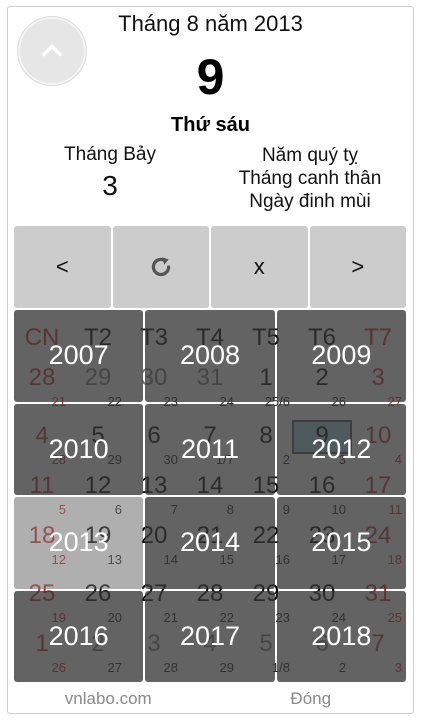  Describe the element at coordinates (357, 267) in the screenshot. I see `next-button: >` at that location.